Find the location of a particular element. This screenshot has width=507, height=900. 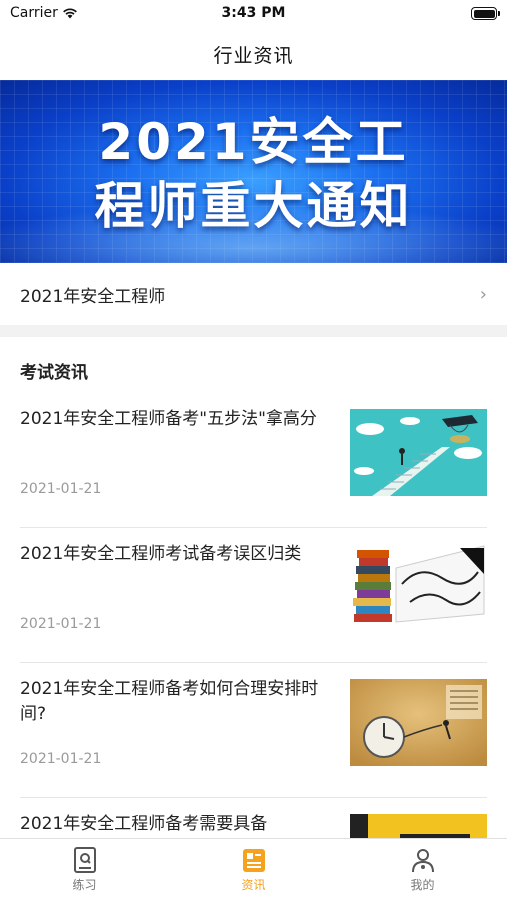

news-thumbnail-stairs is located at coordinates (418, 452).